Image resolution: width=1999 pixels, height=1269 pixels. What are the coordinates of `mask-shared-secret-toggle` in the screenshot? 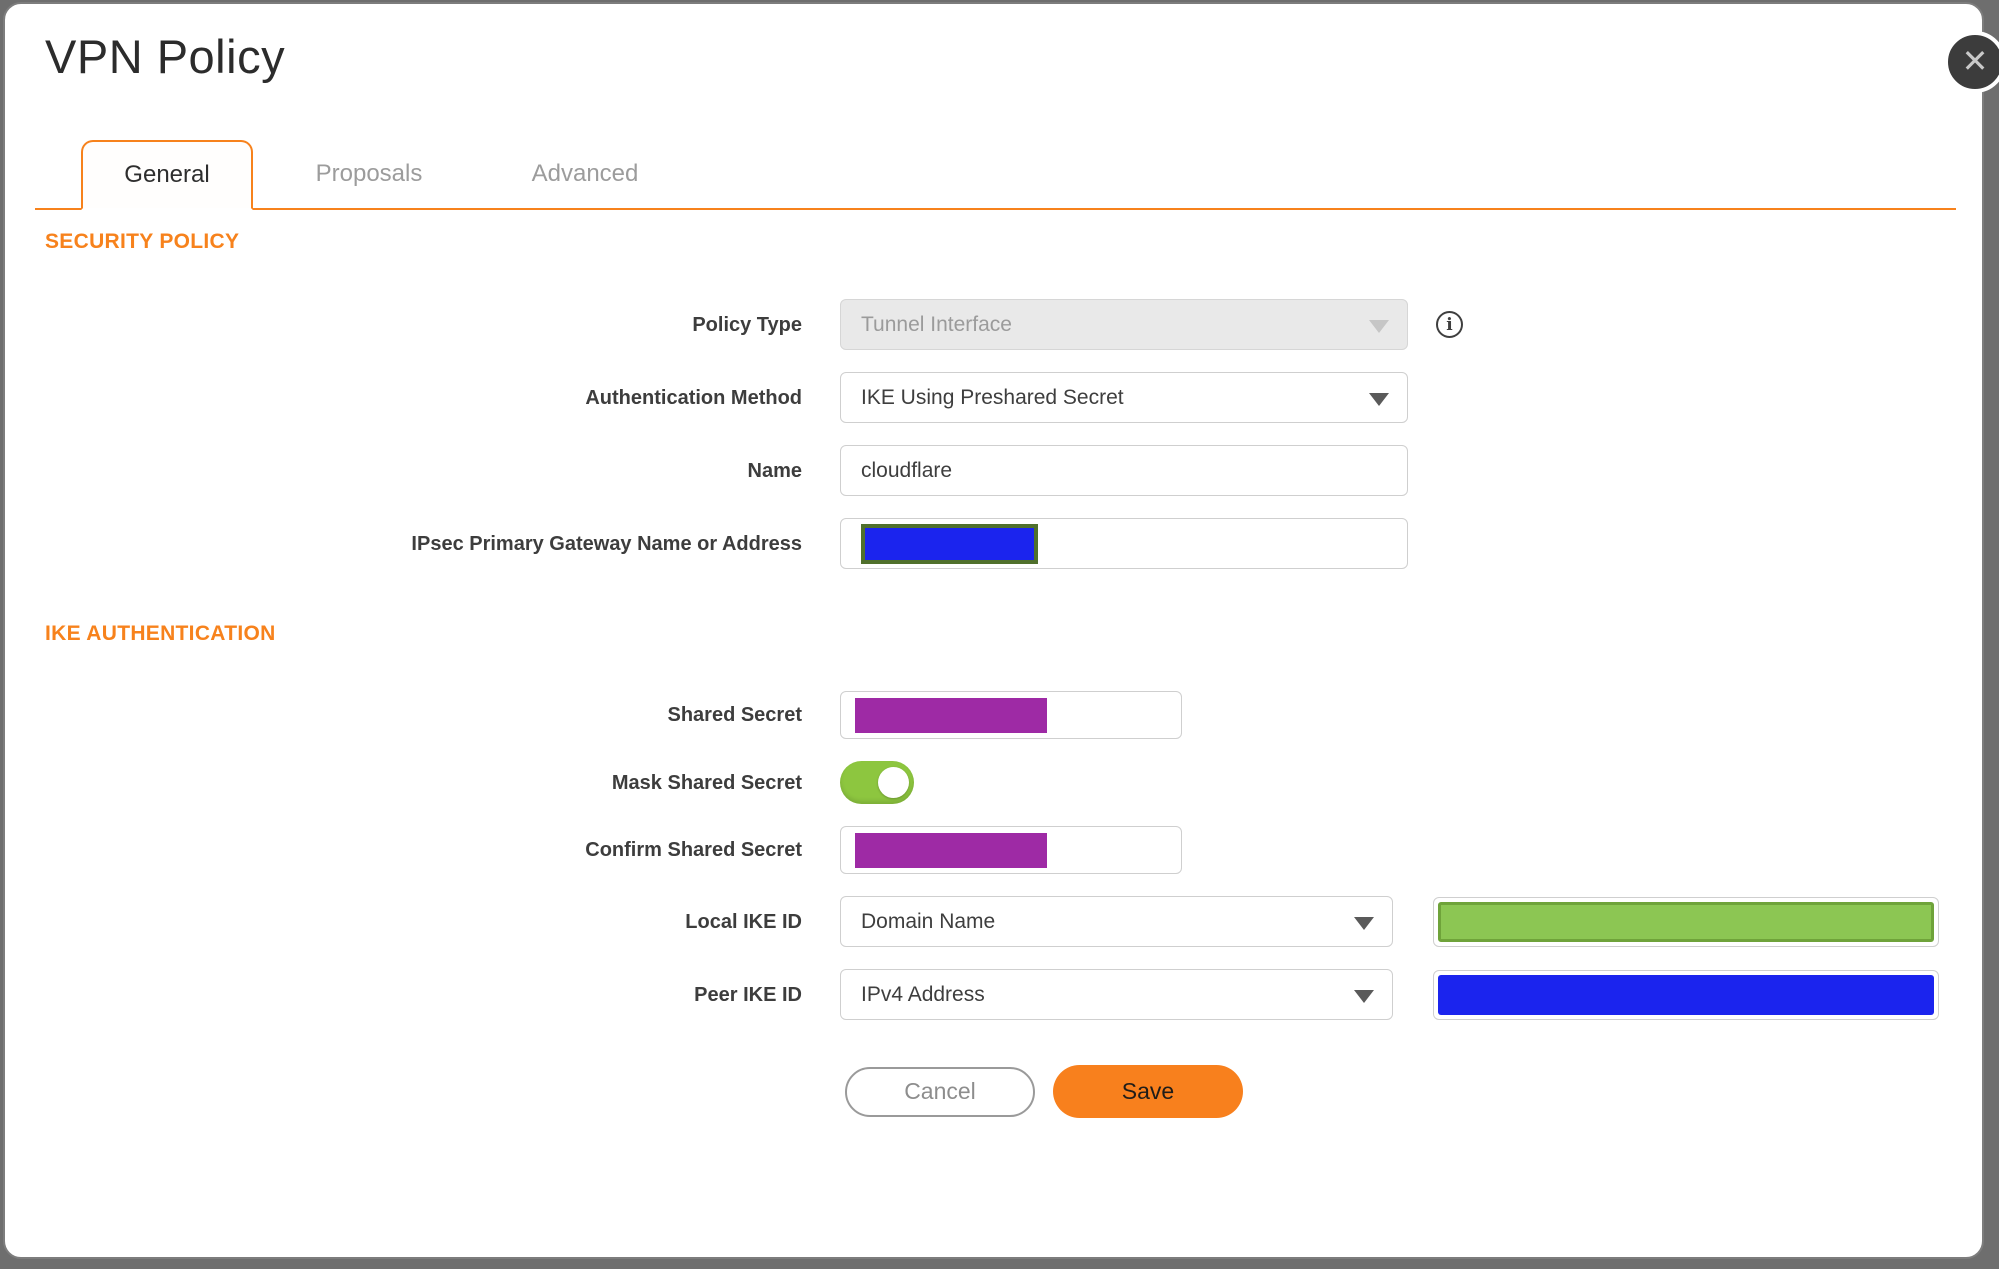 It's located at (877, 782).